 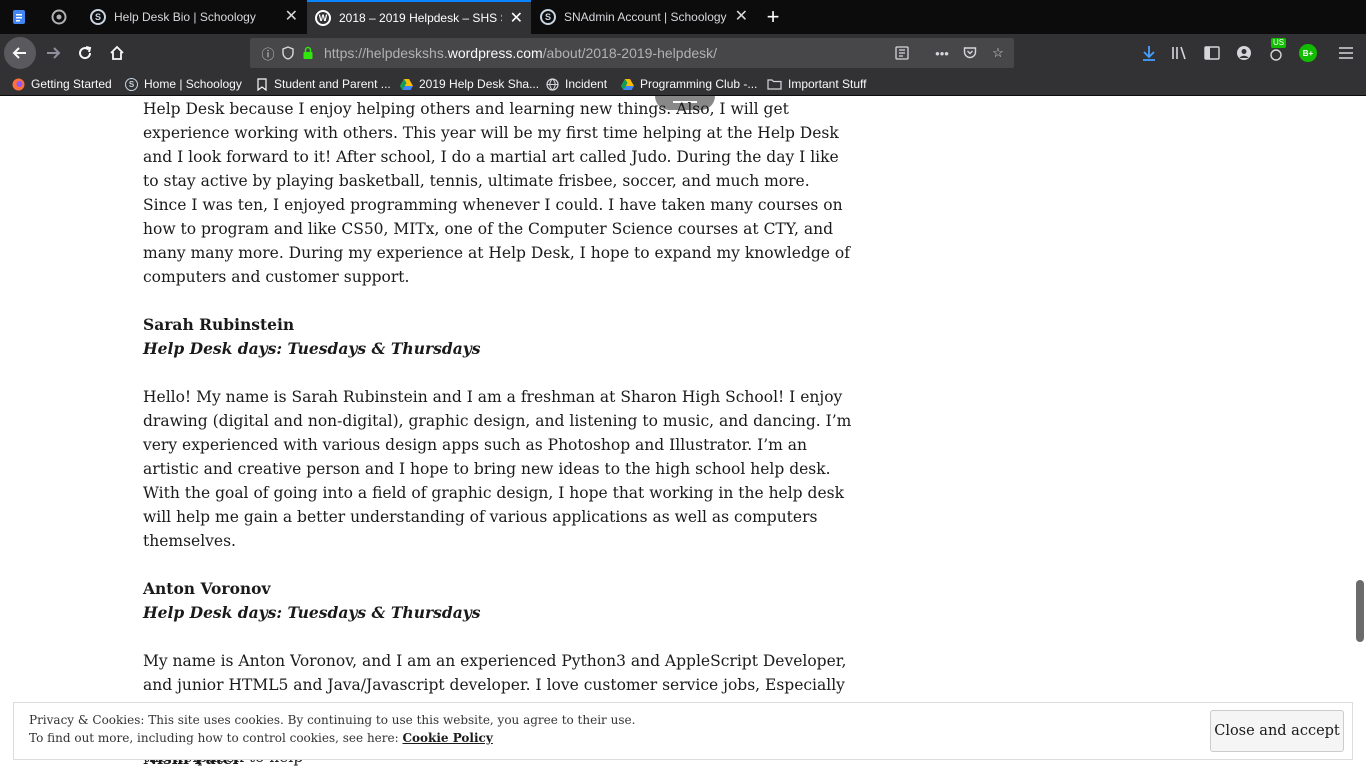 I want to click on home-icon, so click(x=117, y=52).